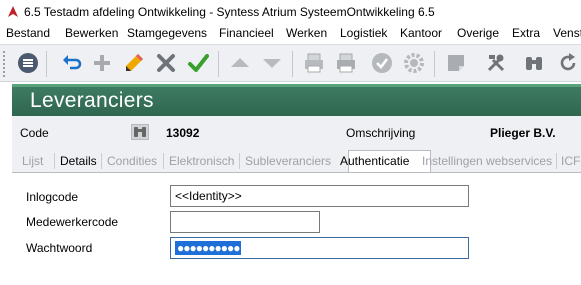 The width and height of the screenshot is (581, 285). I want to click on tab-details: Details, so click(78, 161).